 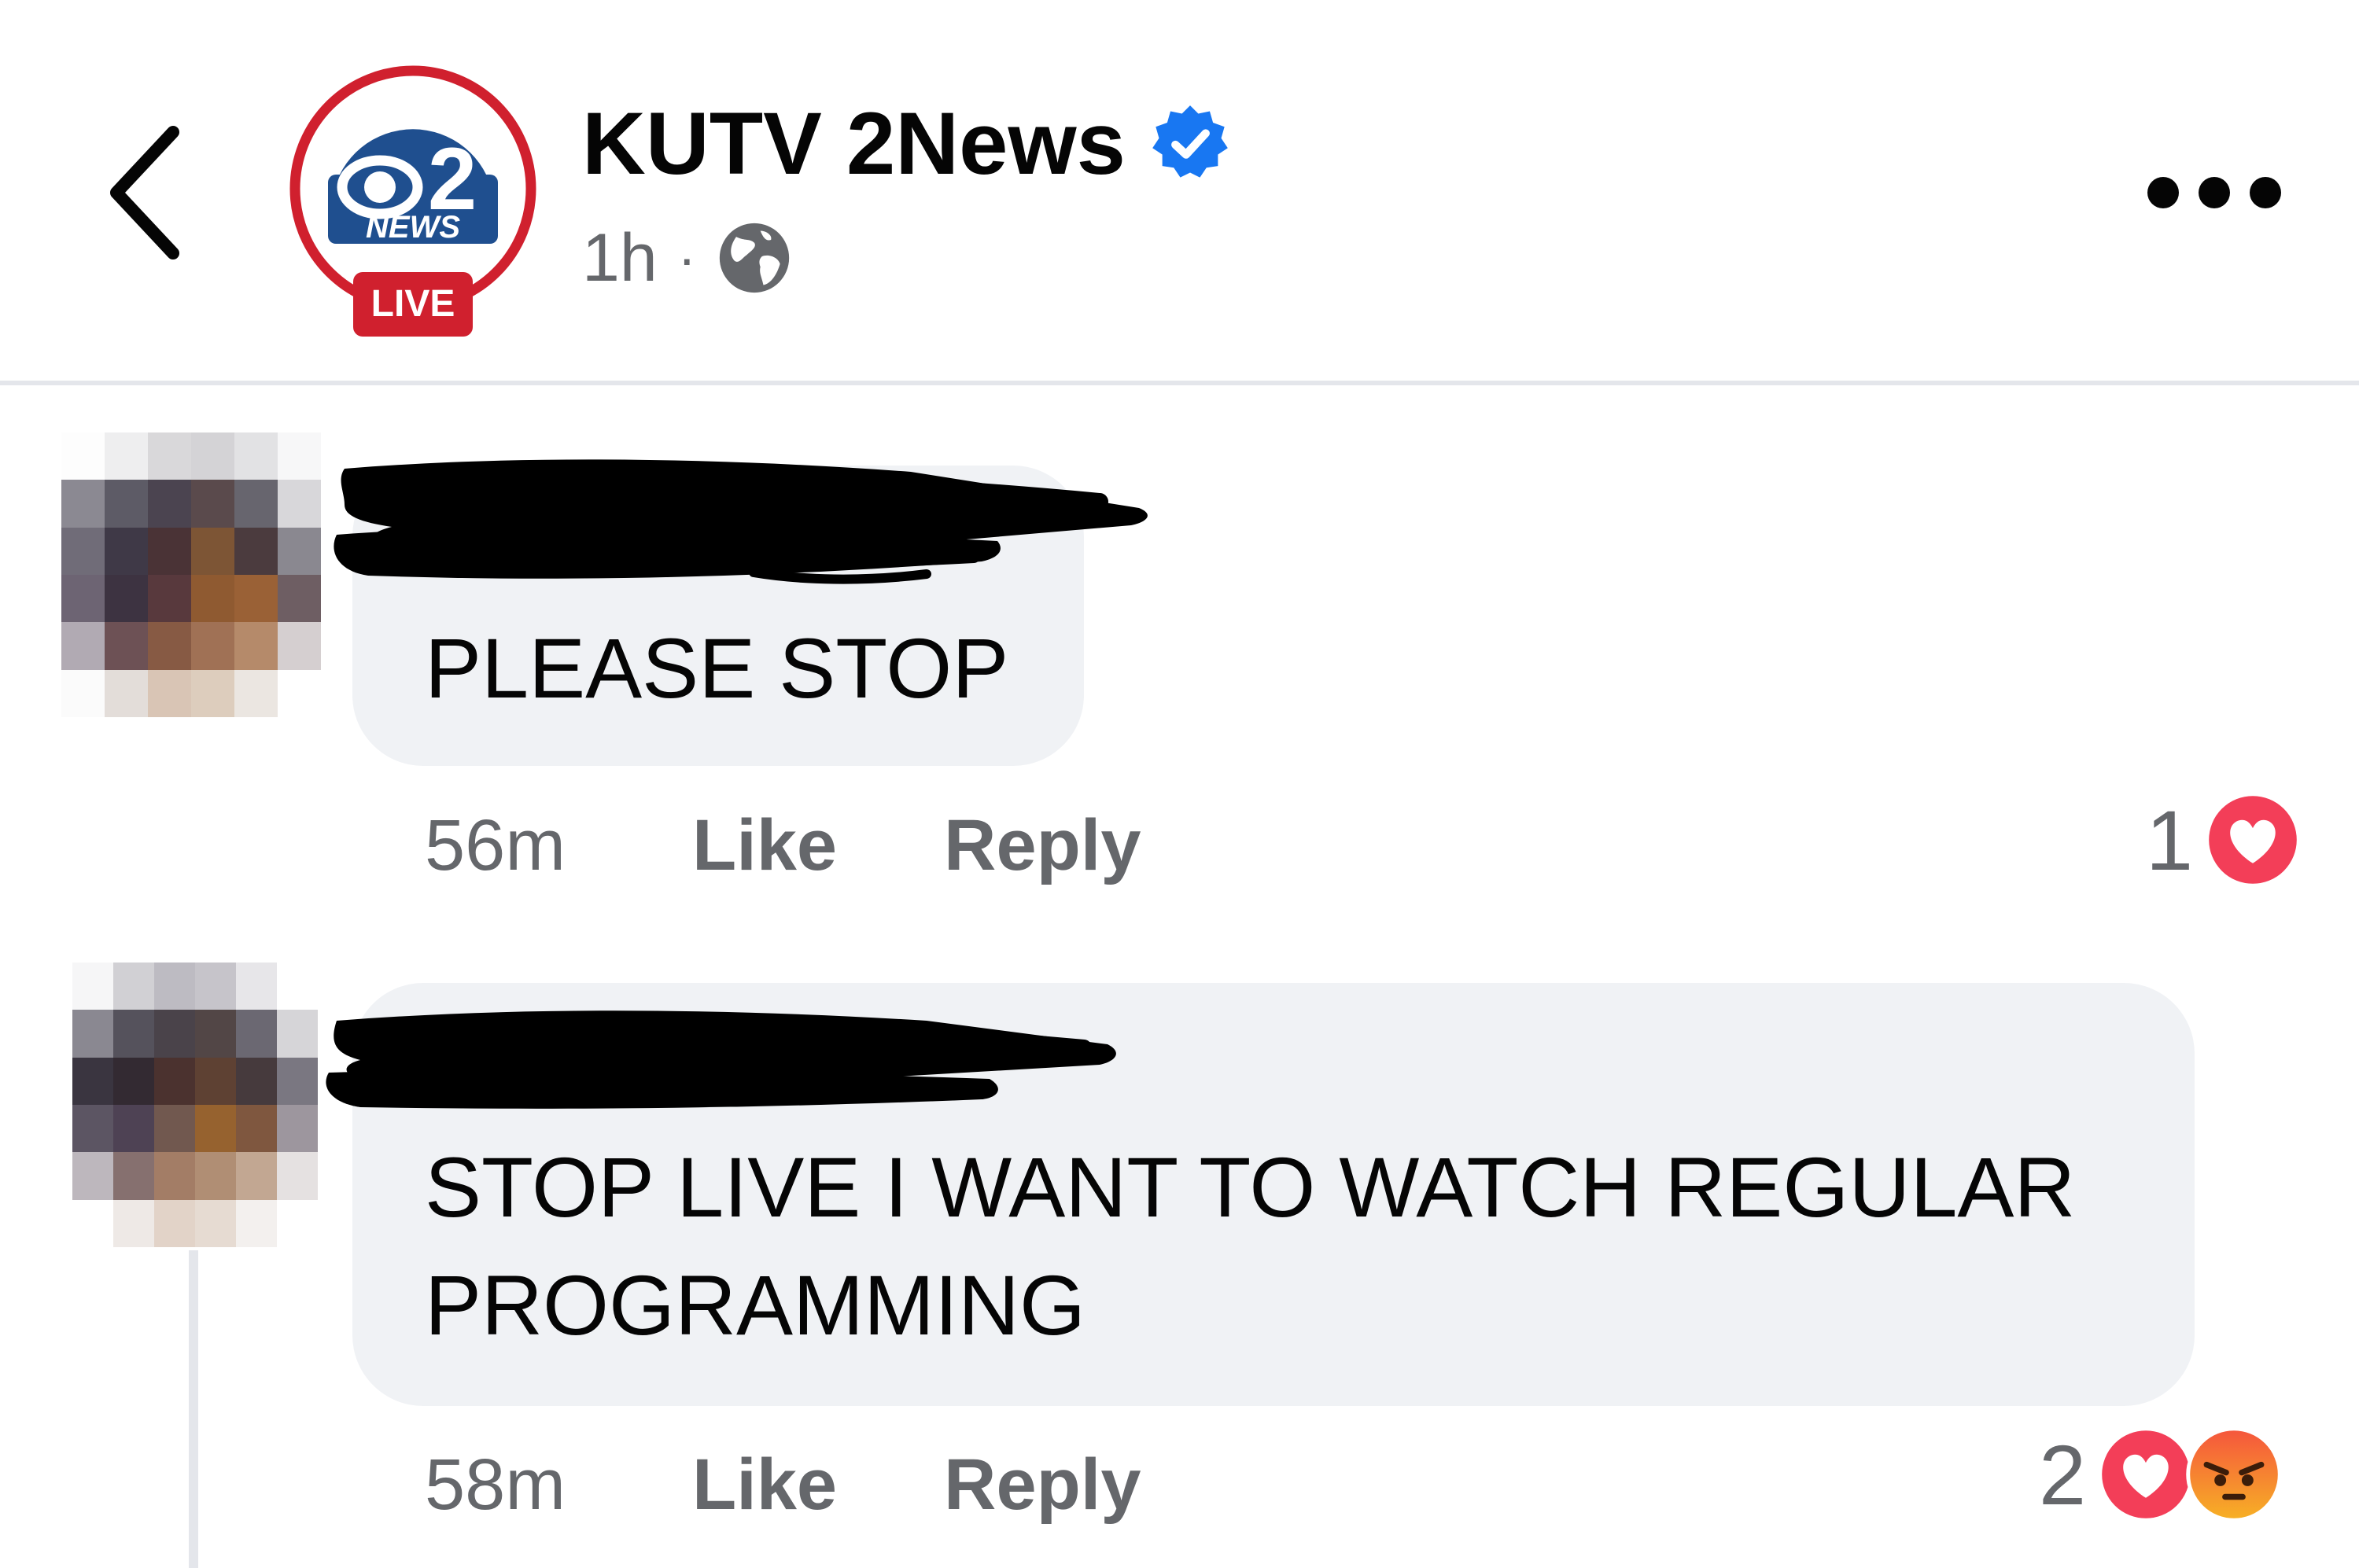 I want to click on live-badge: LIVE, so click(x=413, y=304).